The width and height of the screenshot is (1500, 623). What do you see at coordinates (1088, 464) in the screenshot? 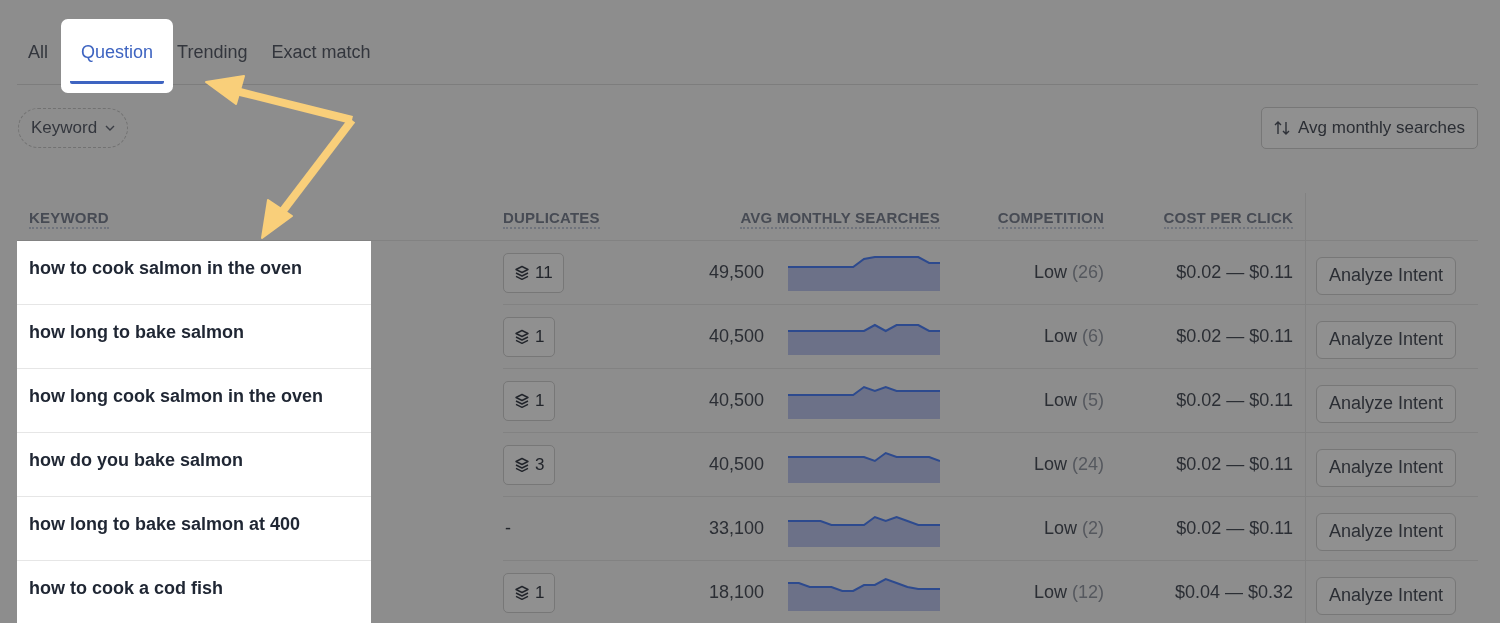
I see `competition-index: (24)` at bounding box center [1088, 464].